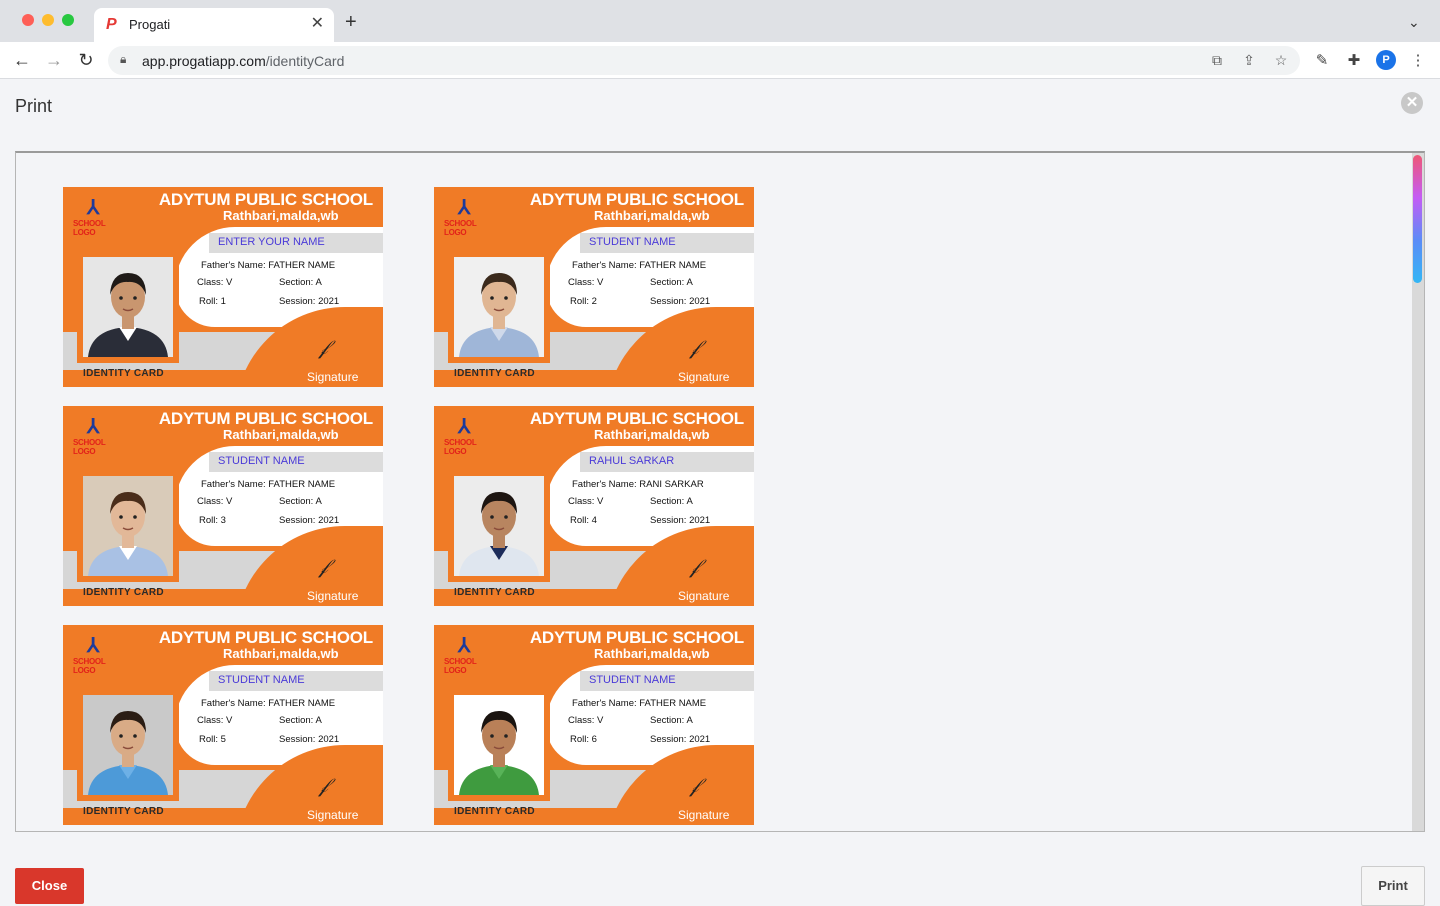  I want to click on profile-avatar: P, so click(1386, 60).